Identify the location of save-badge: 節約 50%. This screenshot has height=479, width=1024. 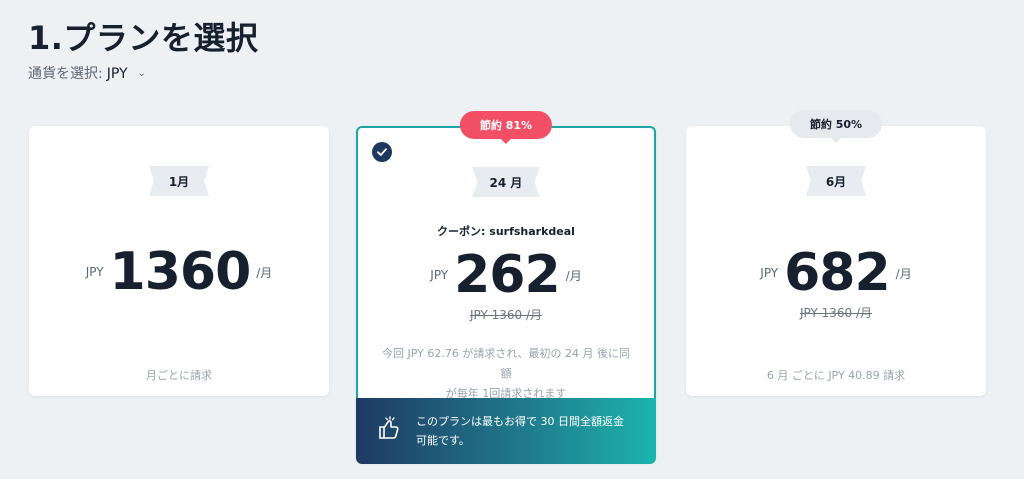
(836, 124).